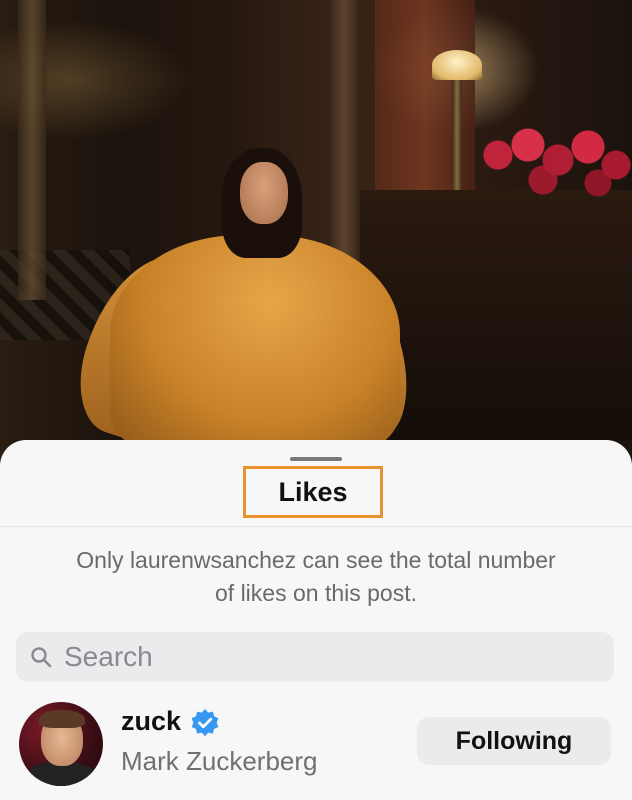  Describe the element at coordinates (514, 741) in the screenshot. I see `following-button: Following` at that location.